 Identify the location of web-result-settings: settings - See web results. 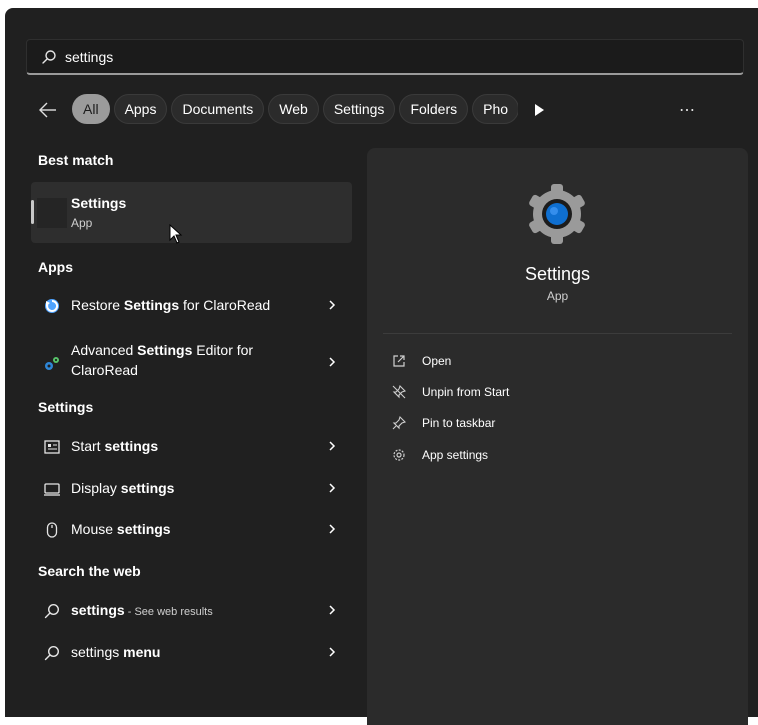
(191, 610).